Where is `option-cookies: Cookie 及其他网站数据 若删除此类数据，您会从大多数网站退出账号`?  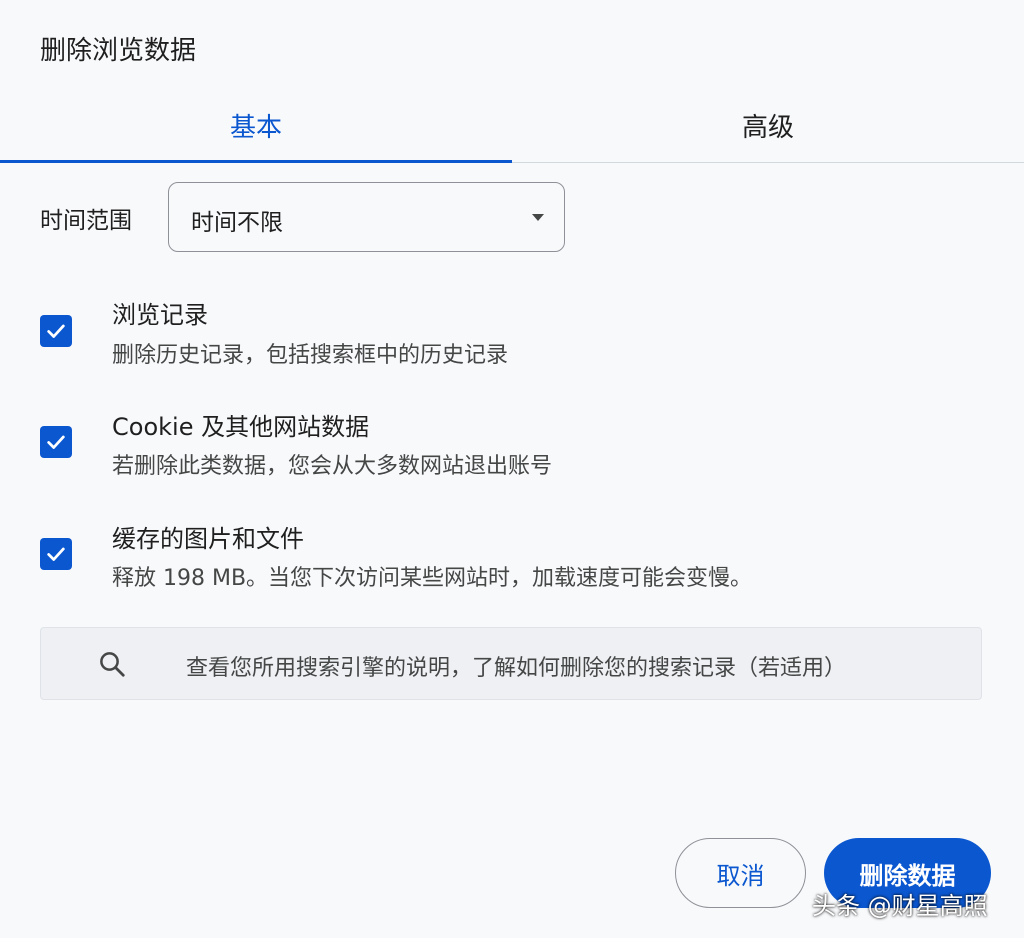 option-cookies: Cookie 及其他网站数据 若删除此类数据，您会从大多数网站退出账号 is located at coordinates (512, 447).